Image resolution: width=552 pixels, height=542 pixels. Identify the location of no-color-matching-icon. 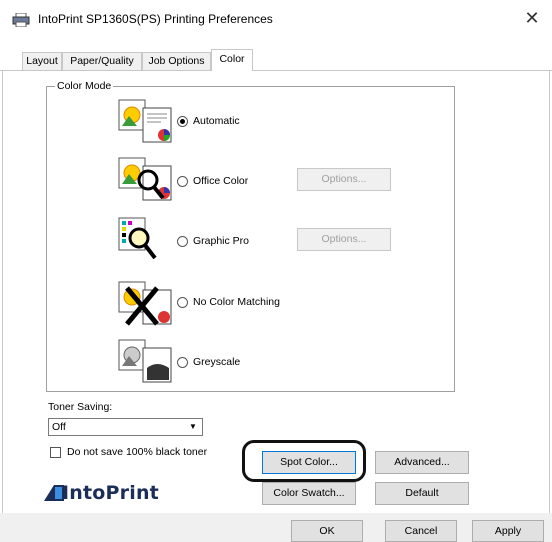
(145, 303).